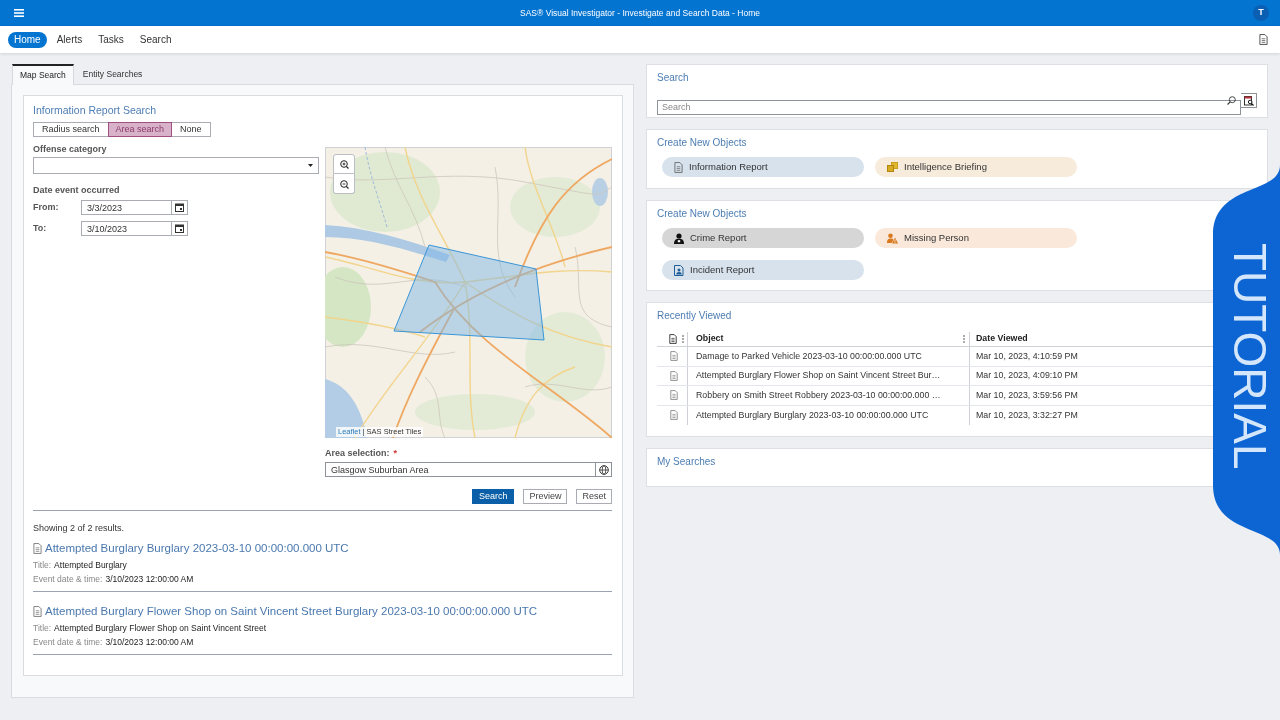 The width and height of the screenshot is (1280, 720). I want to click on zoom-in-button, so click(344, 164).